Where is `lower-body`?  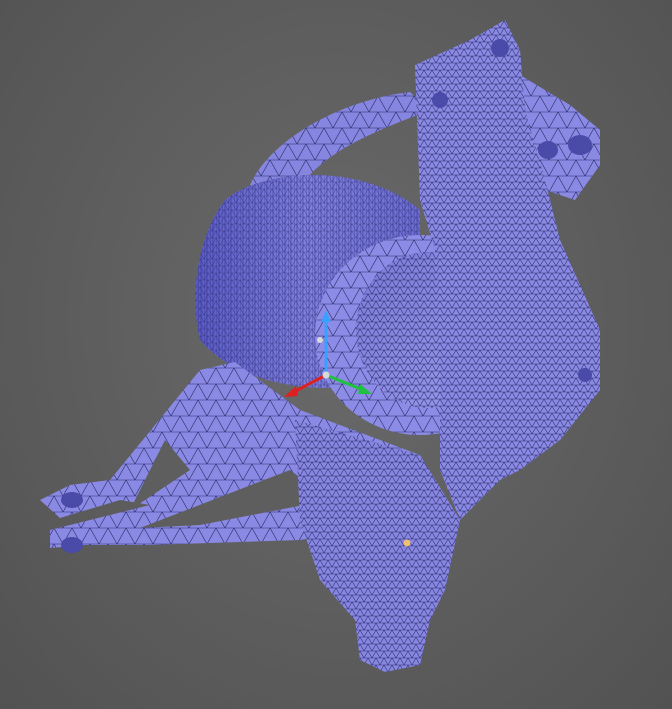
lower-body is located at coordinates (377, 546).